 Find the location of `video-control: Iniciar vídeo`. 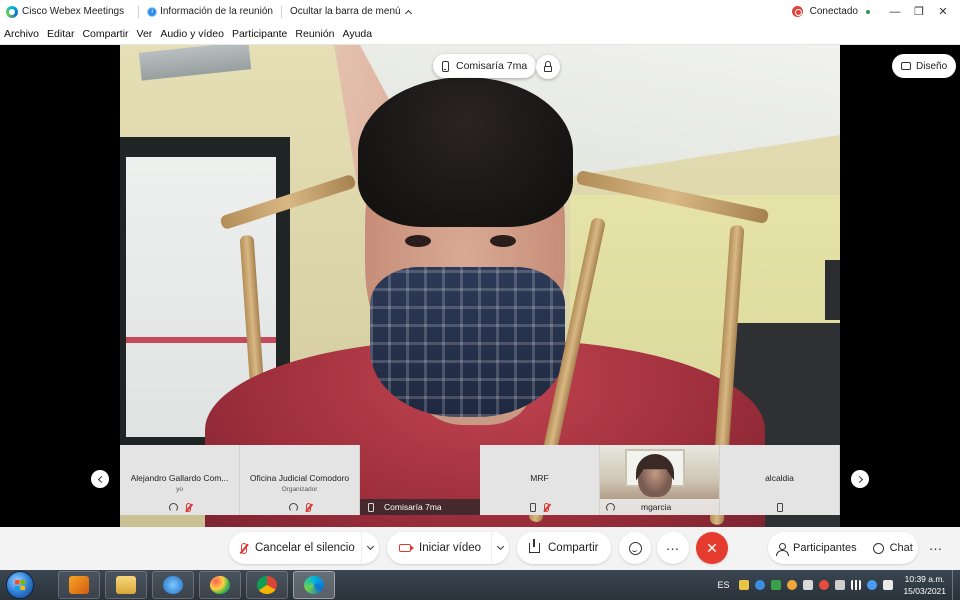

video-control: Iniciar vídeo is located at coordinates (448, 548).